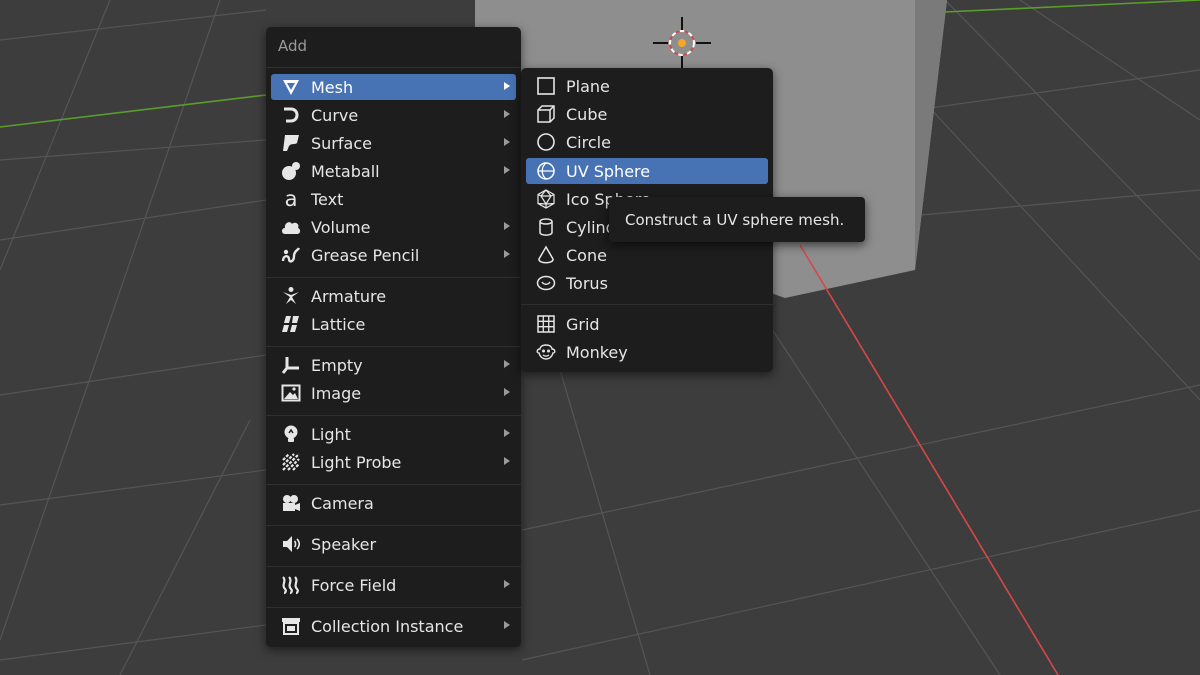 The width and height of the screenshot is (1200, 675). I want to click on tooltip: Construct a UV sphere mesh., so click(737, 219).